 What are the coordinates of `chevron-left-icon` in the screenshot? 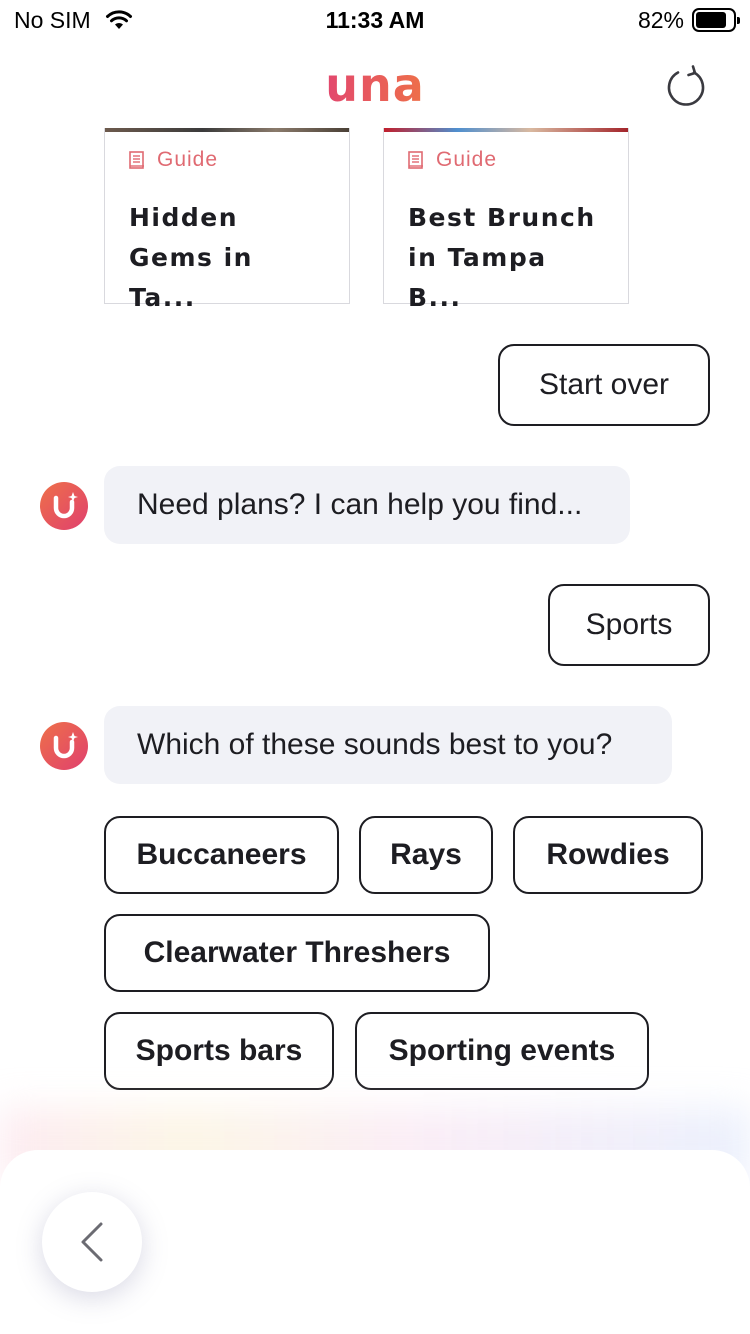 It's located at (92, 1242).